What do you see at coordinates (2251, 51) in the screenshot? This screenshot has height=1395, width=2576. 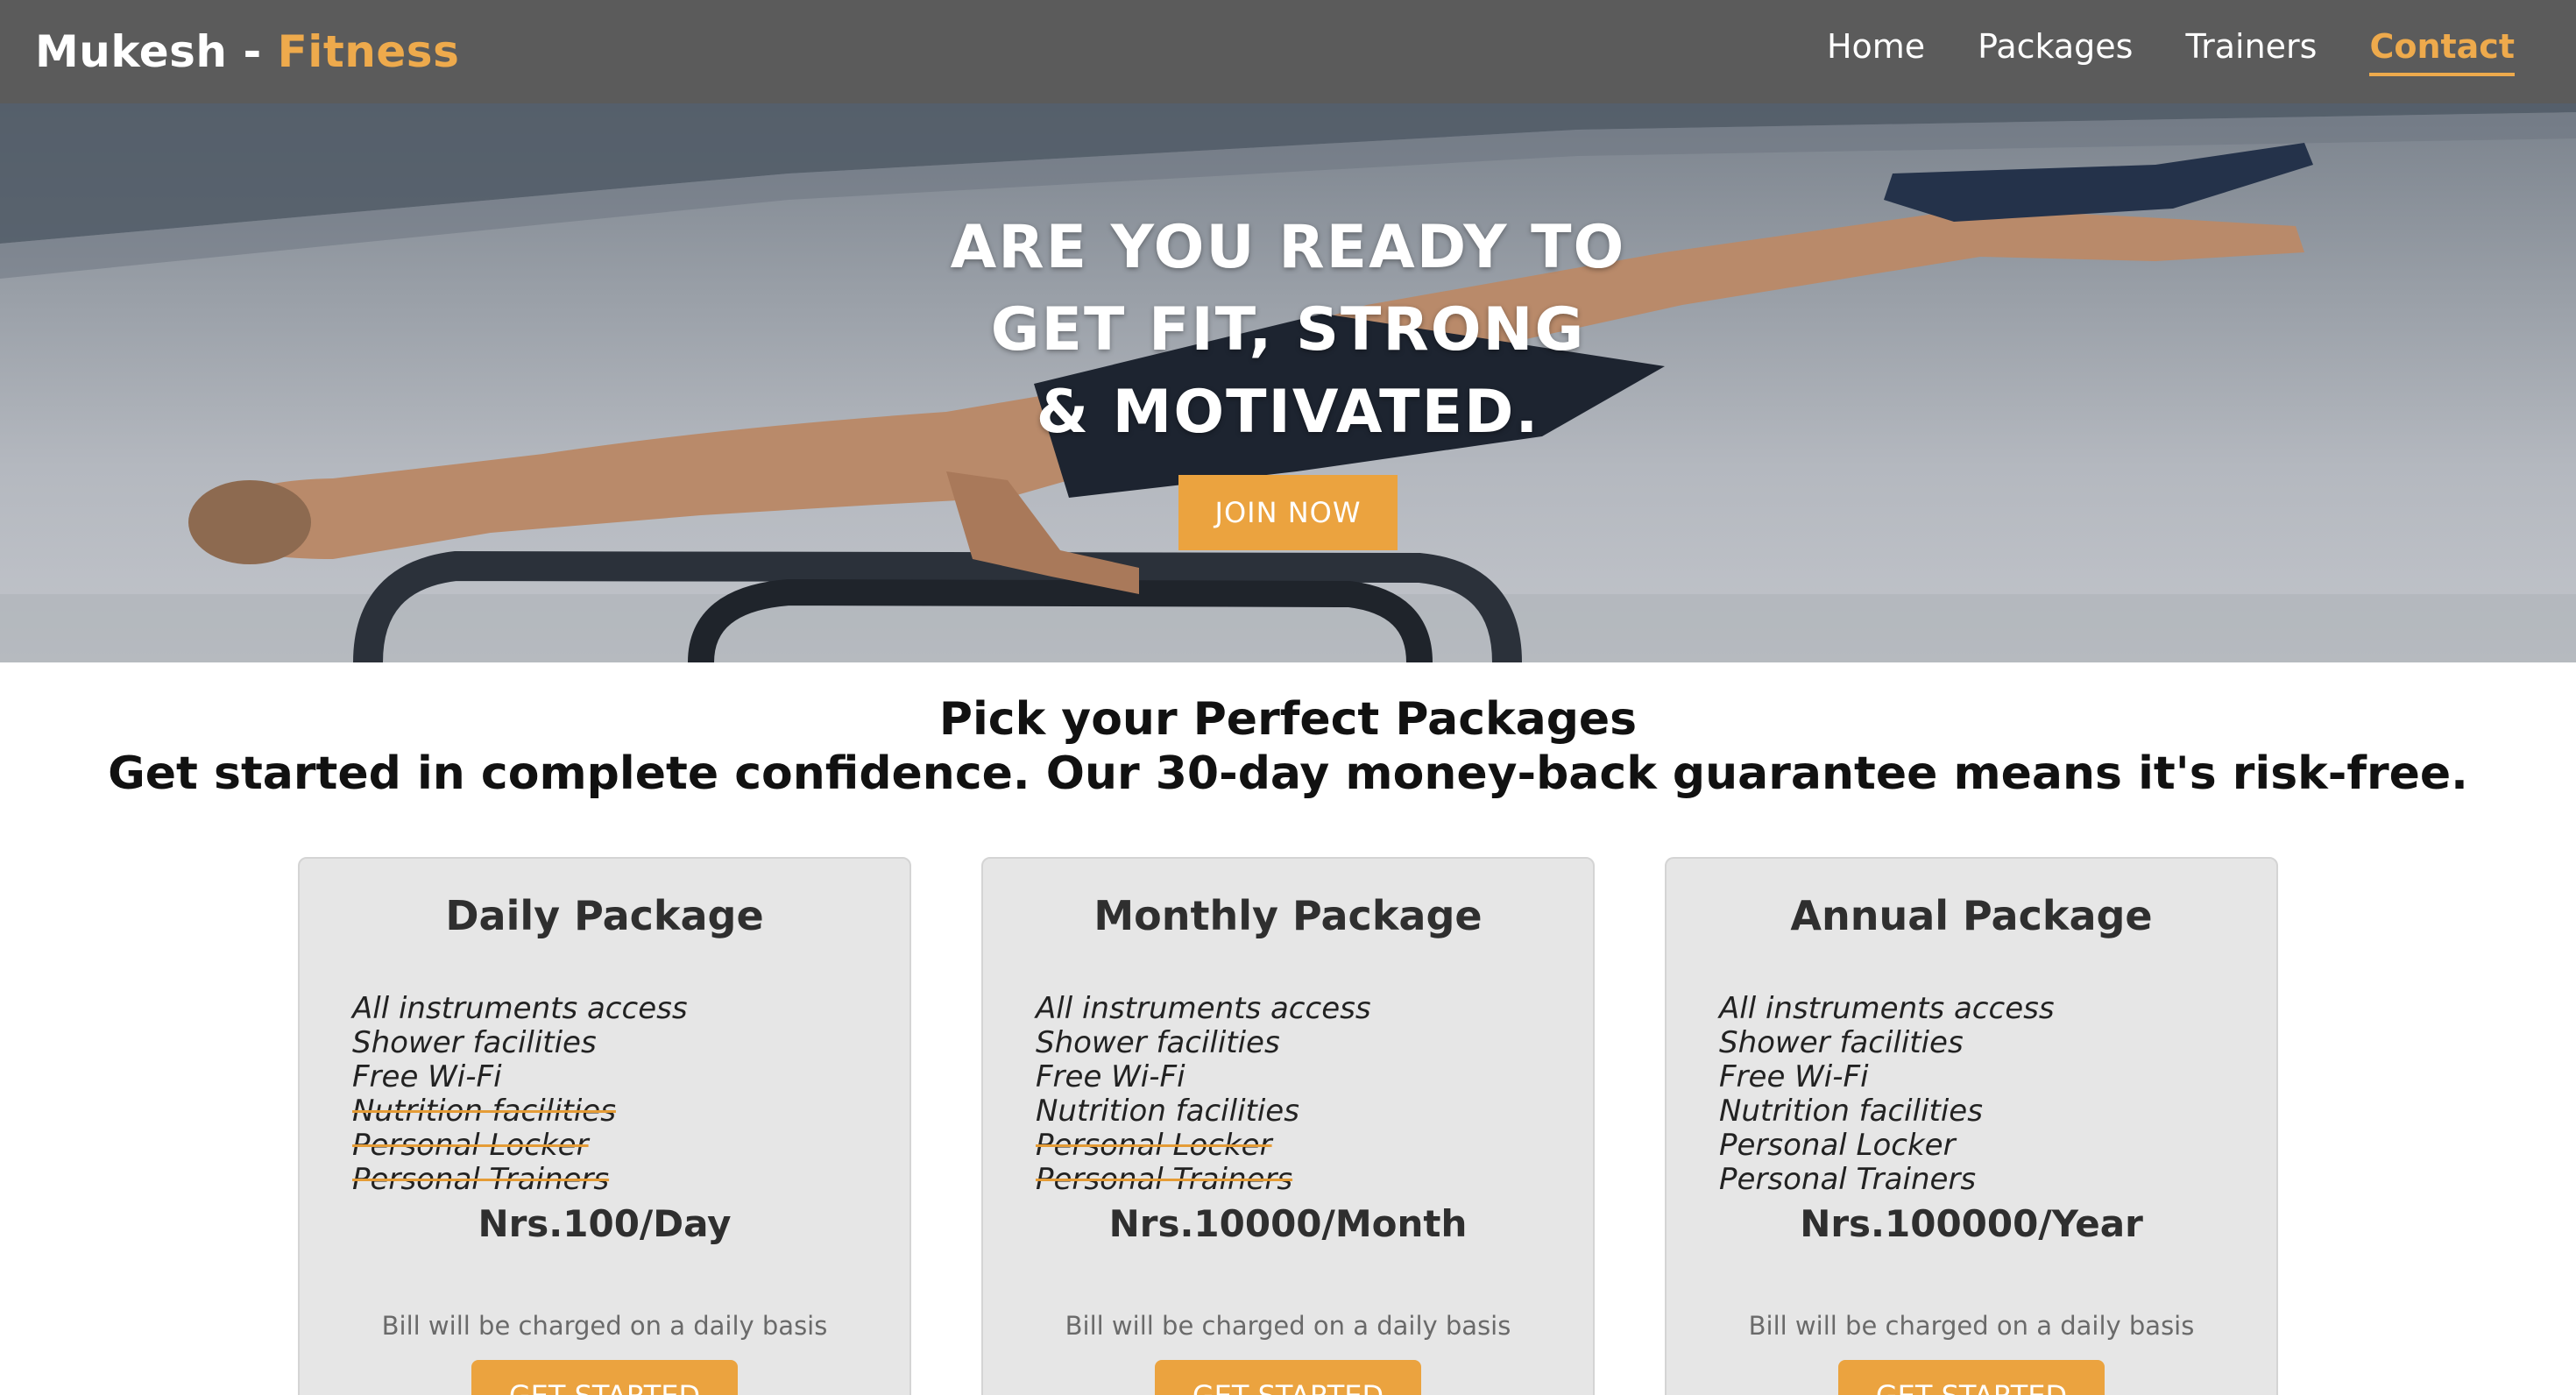 I see `nav-link-trainers: Trainers` at bounding box center [2251, 51].